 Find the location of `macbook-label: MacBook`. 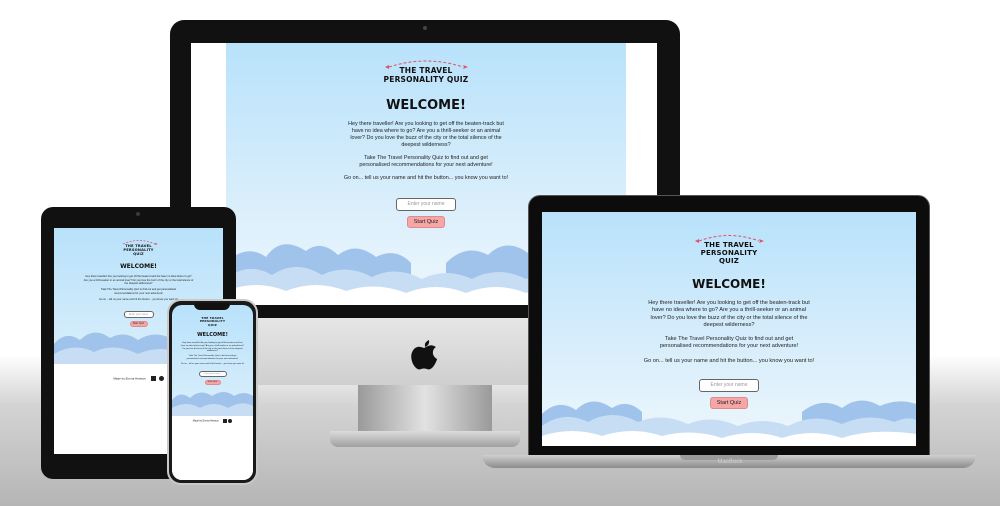

macbook-label: MacBook is located at coordinates (730, 462).